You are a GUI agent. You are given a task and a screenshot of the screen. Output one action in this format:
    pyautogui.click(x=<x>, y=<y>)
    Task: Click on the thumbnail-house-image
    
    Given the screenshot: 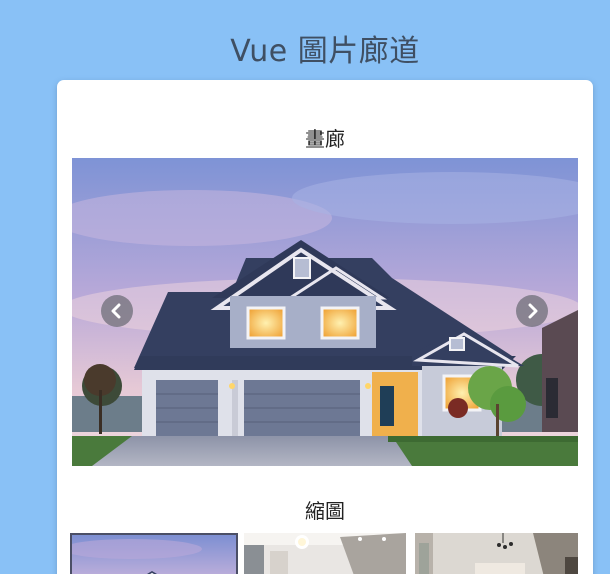 What is the action you would take?
    pyautogui.click(x=154, y=554)
    